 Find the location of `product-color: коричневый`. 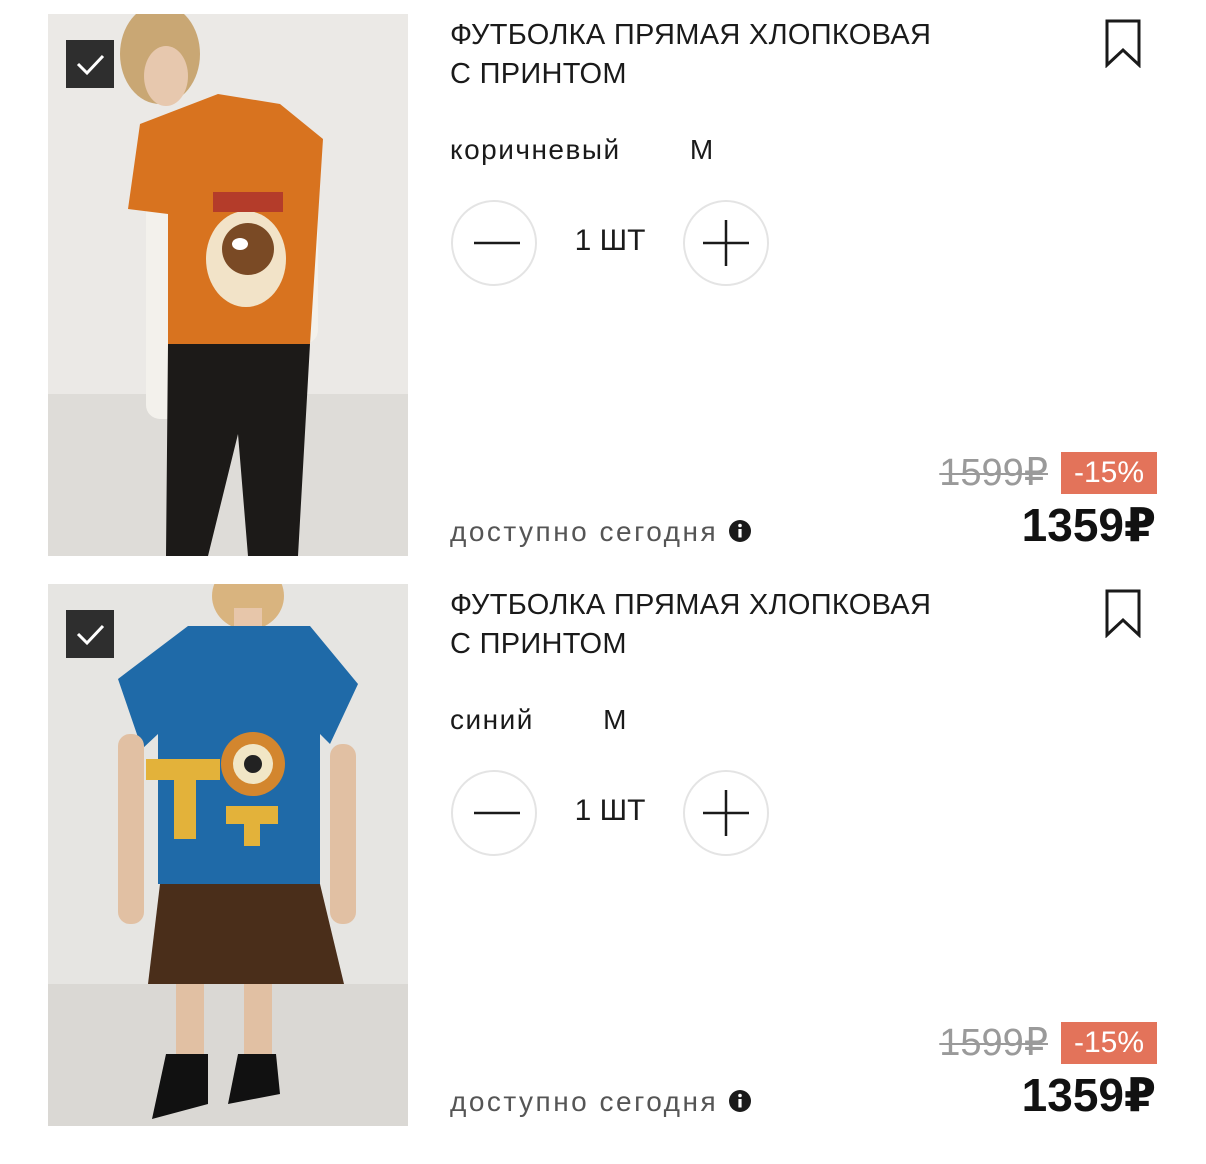

product-color: коричневый is located at coordinates (535, 149).